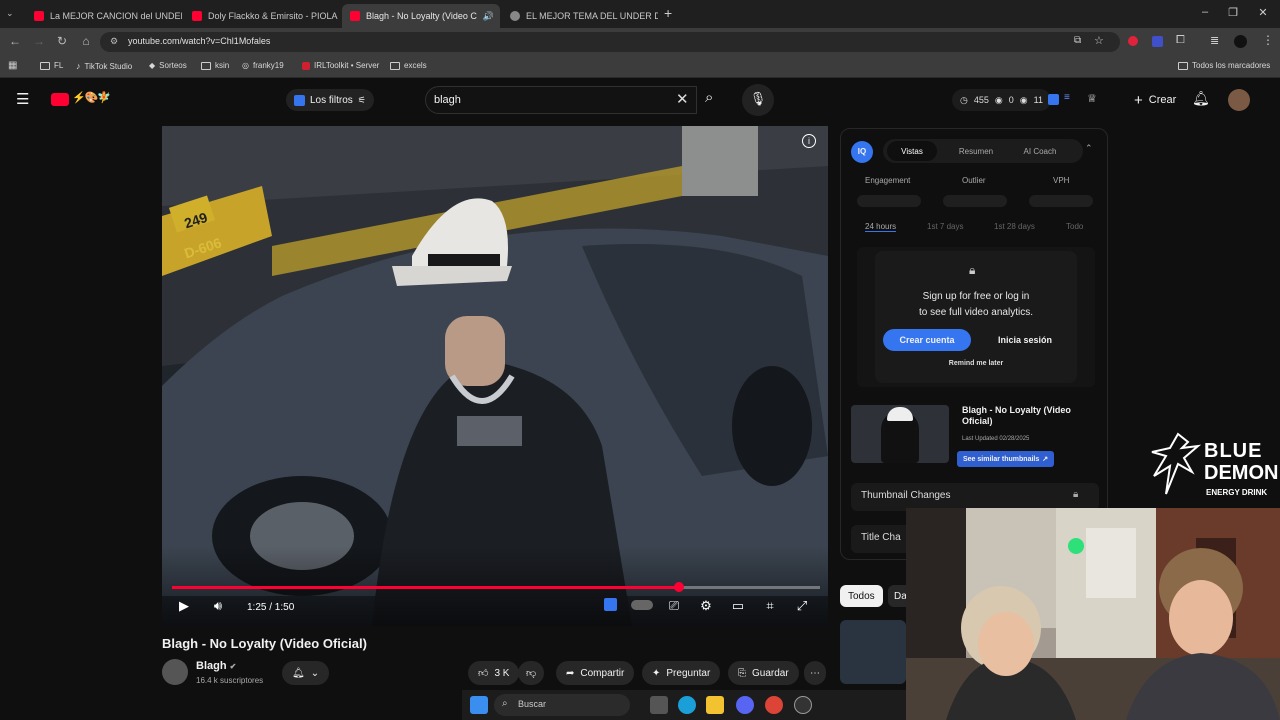  I want to click on clock-icon: ◷, so click(964, 99).